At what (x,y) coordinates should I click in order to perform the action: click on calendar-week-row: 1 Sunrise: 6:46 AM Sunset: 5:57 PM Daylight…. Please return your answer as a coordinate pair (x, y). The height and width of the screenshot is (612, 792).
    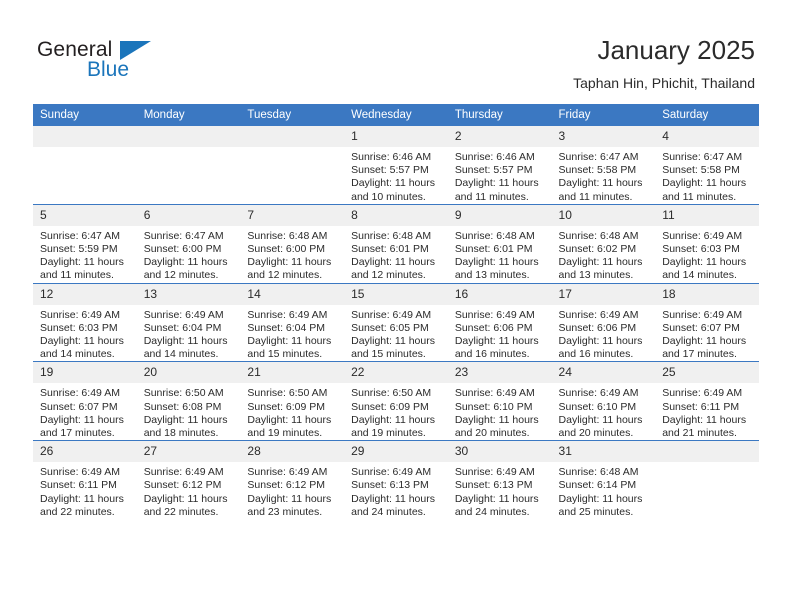
    Looking at the image, I should click on (396, 165).